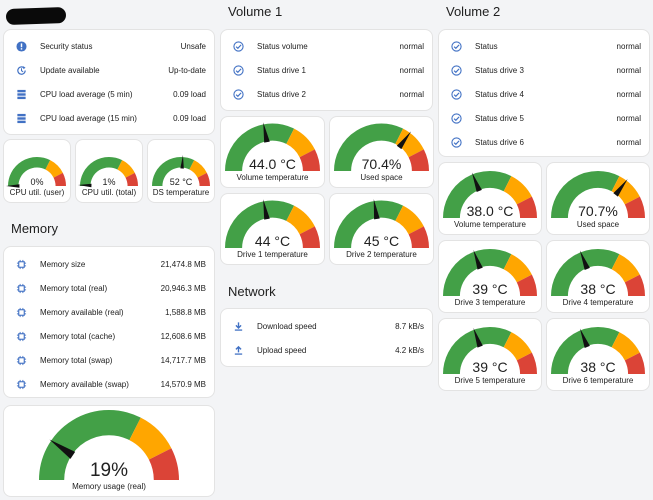 The image size is (653, 500). What do you see at coordinates (109, 288) in the screenshot?
I see `memory-total-real-row: Memory total (real) 20,946.3 MB` at bounding box center [109, 288].